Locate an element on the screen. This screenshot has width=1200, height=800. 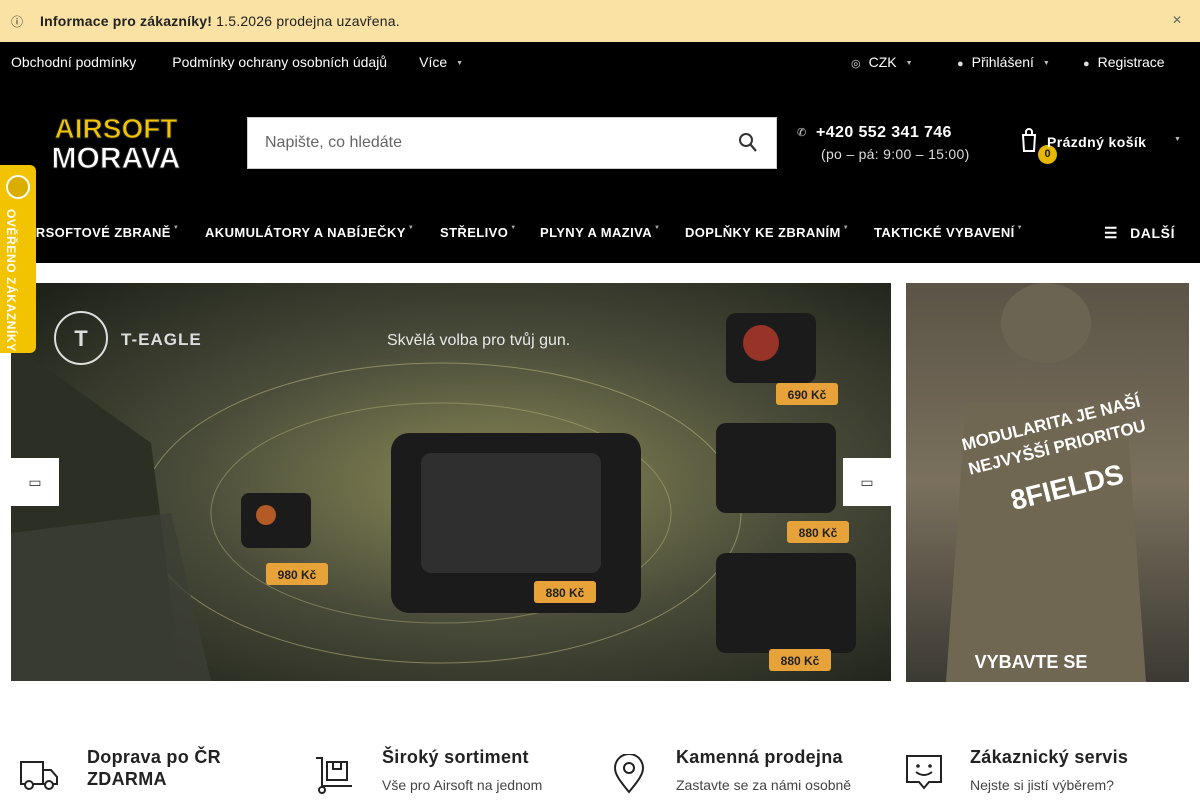
link-terms: Obchodní podmínky is located at coordinates (73, 62).